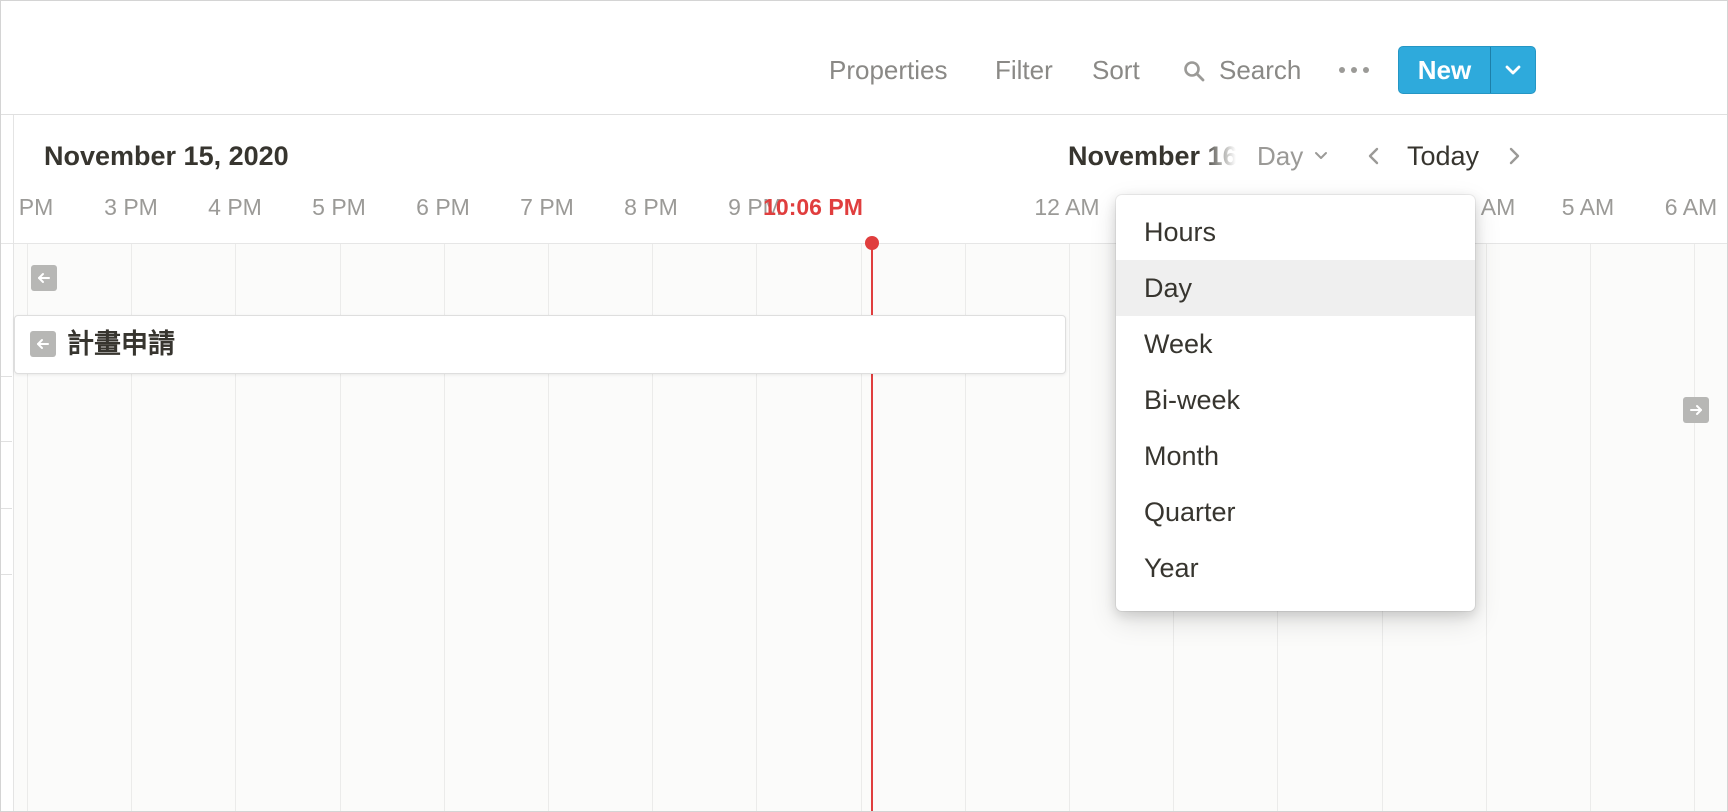  I want to click on today-button: Today, so click(1443, 156).